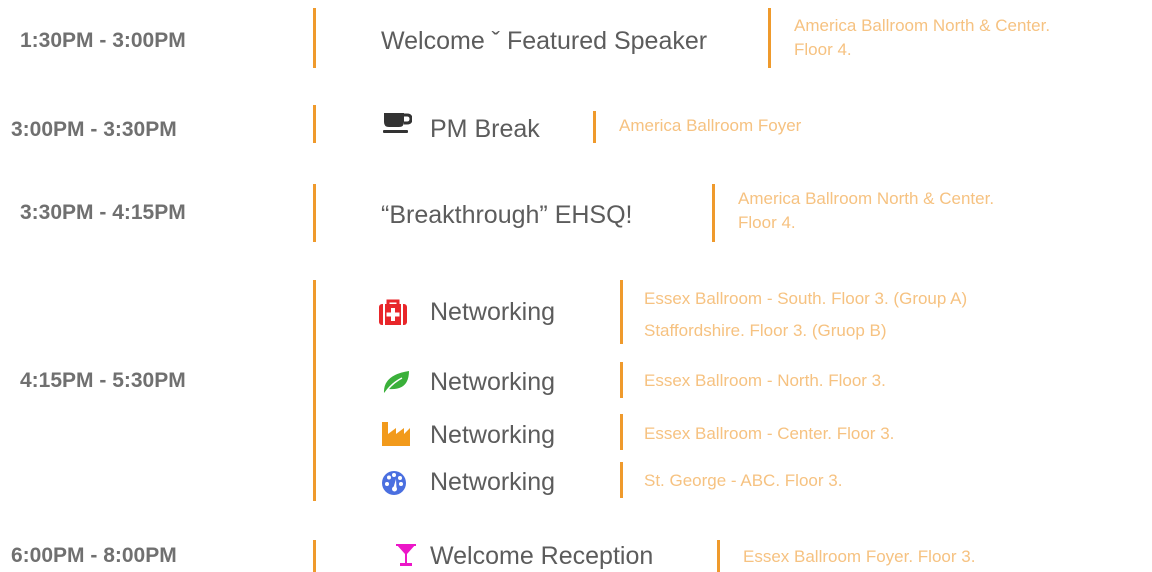 The image size is (1152, 572). Describe the element at coordinates (485, 129) in the screenshot. I see `session-title: PM Break` at that location.